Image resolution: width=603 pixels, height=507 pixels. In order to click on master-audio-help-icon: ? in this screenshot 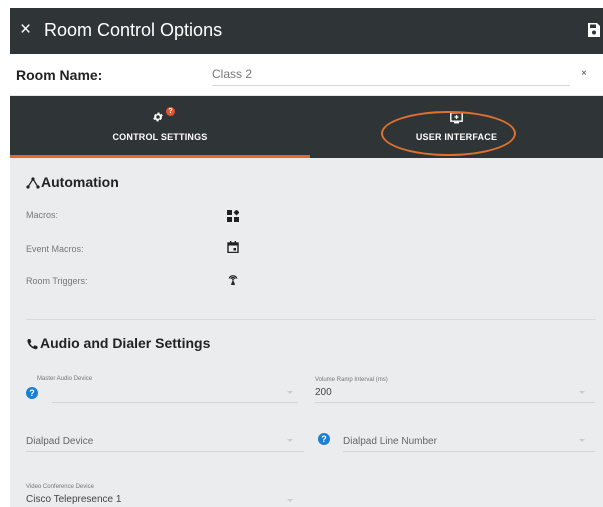, I will do `click(32, 393)`.